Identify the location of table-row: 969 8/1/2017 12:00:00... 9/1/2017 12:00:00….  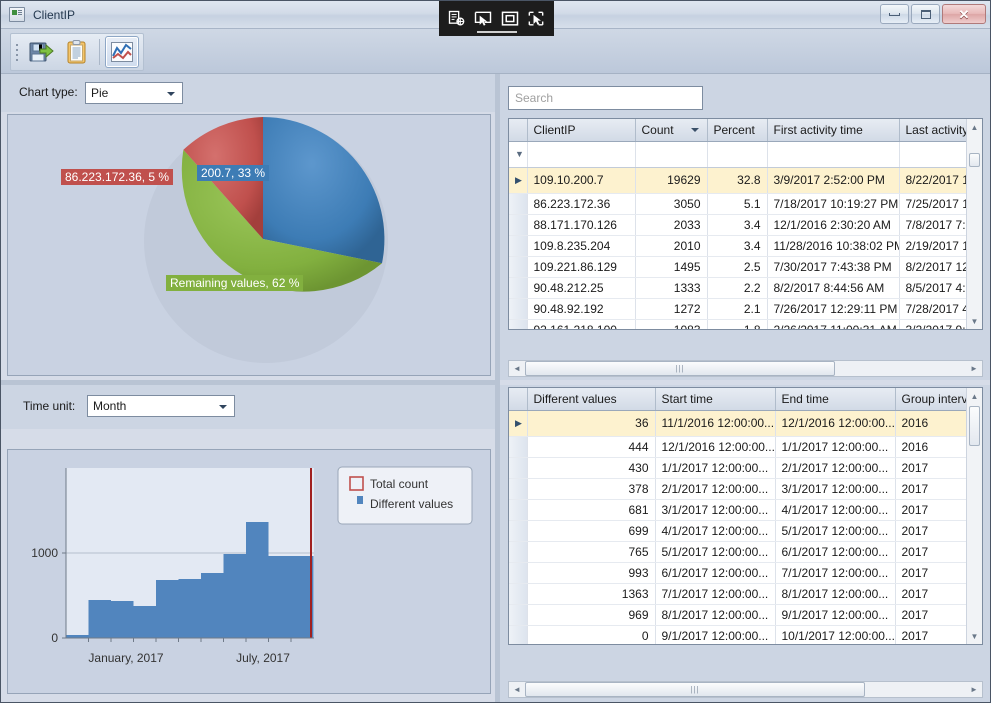
(745, 615).